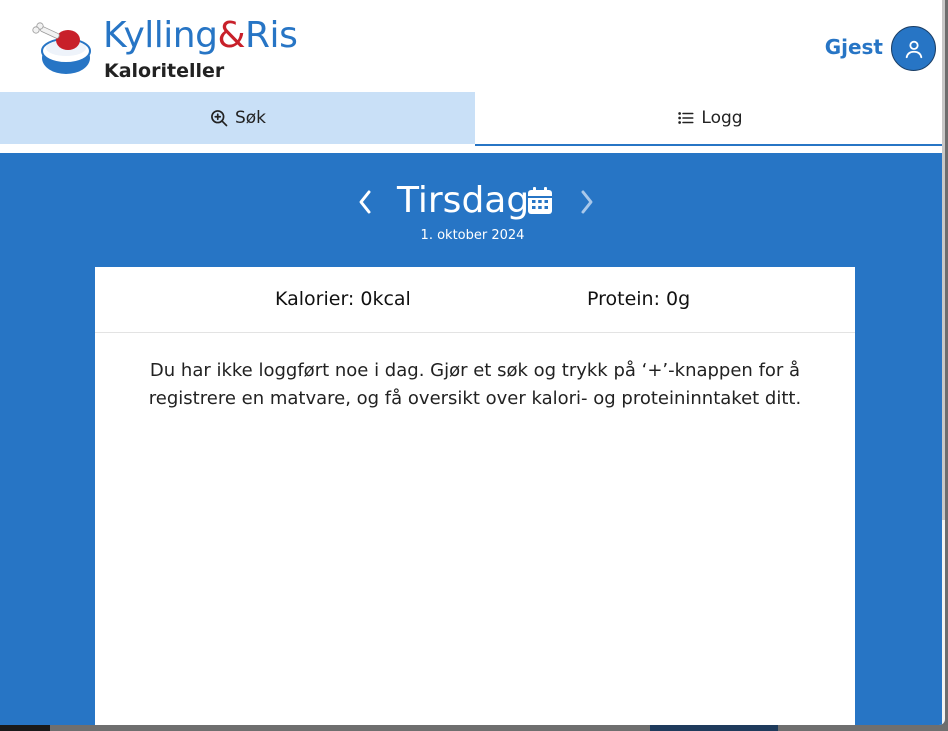 This screenshot has width=948, height=731. What do you see at coordinates (586, 202) in the screenshot?
I see `chevron-right-icon` at bounding box center [586, 202].